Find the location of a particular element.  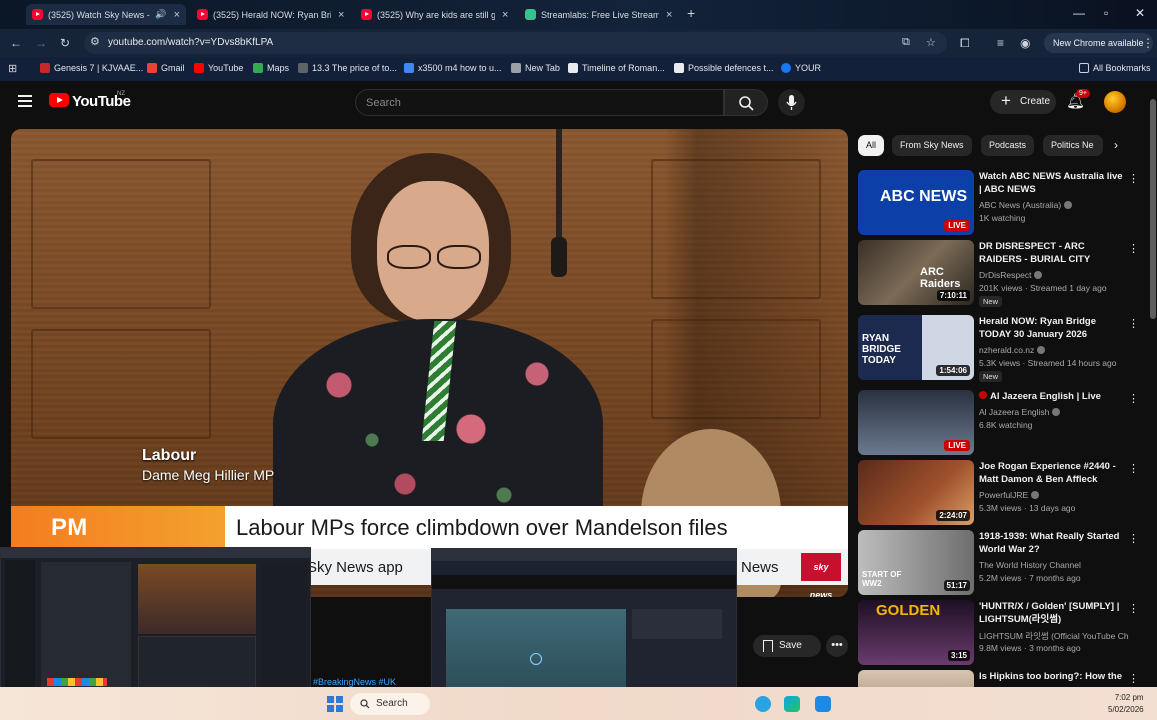

windows-start-icon is located at coordinates (335, 704).